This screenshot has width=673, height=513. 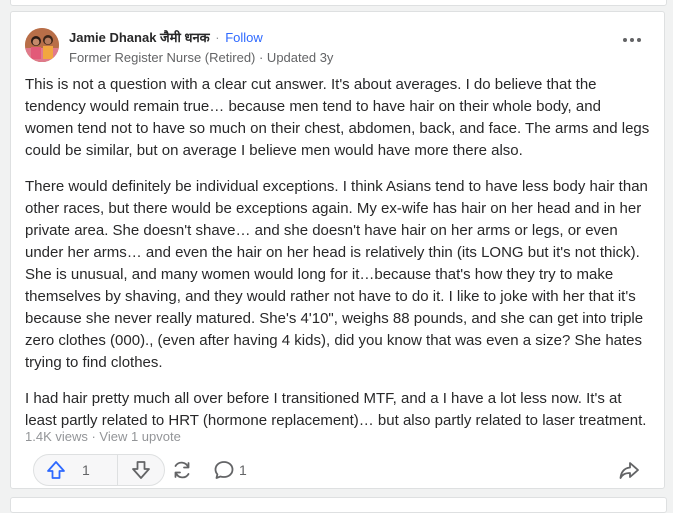 What do you see at coordinates (338, 505) in the screenshot?
I see `next-card-edge` at bounding box center [338, 505].